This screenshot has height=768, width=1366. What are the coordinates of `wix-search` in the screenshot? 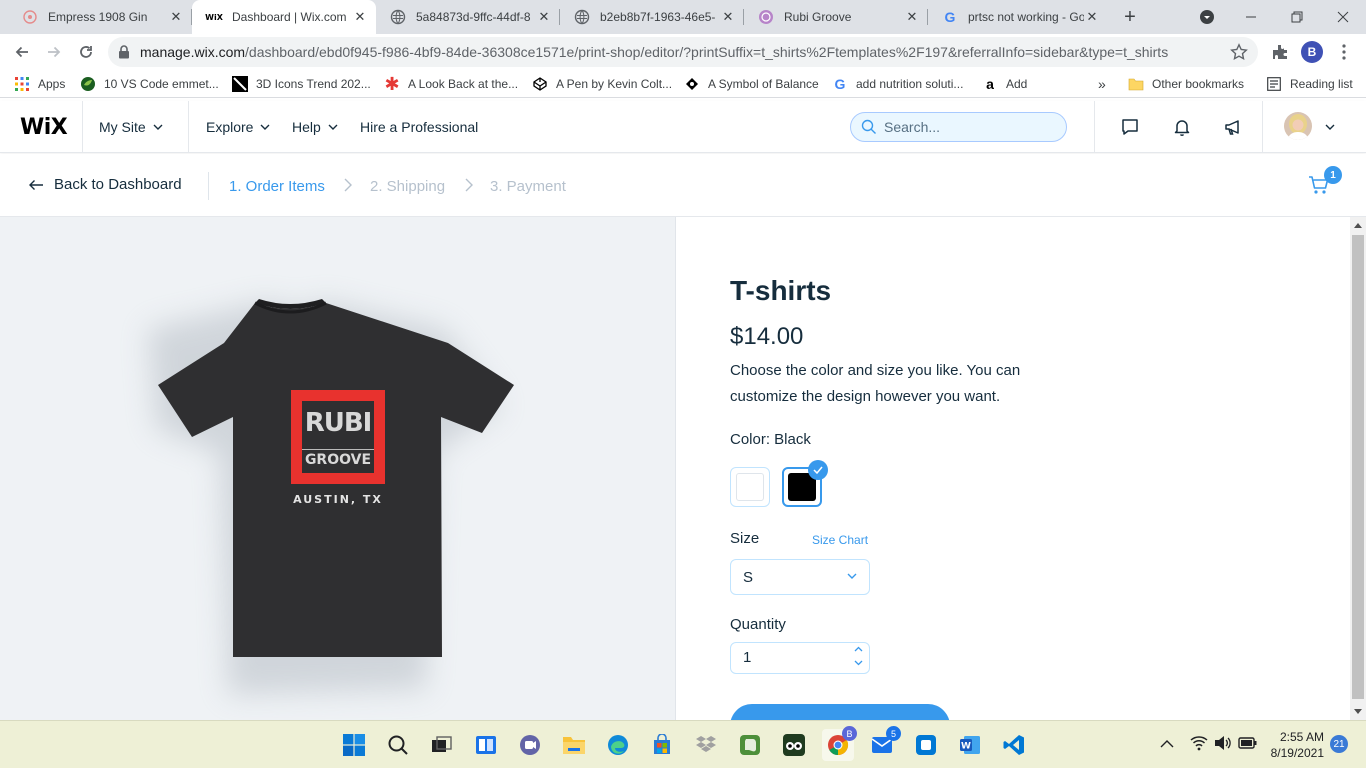 It's located at (958, 127).